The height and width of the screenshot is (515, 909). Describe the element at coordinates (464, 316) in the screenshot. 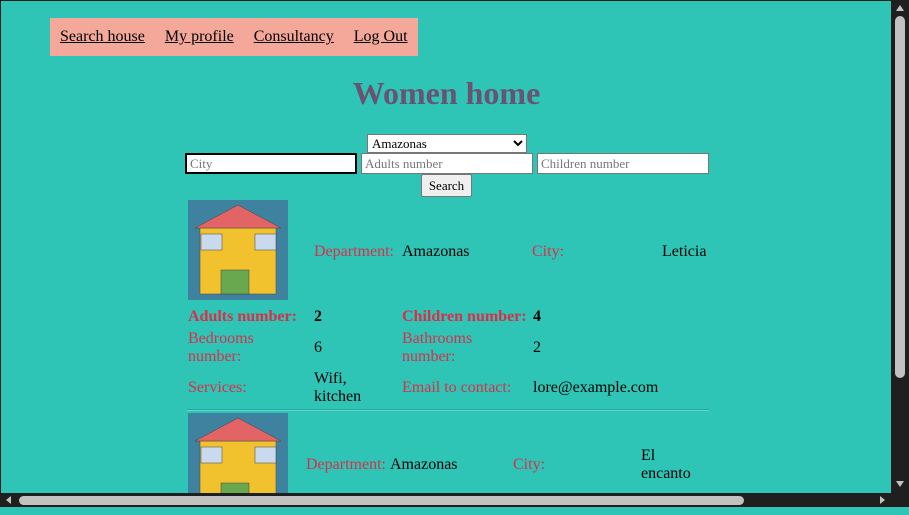

I see `children-number-label: Children number:` at that location.